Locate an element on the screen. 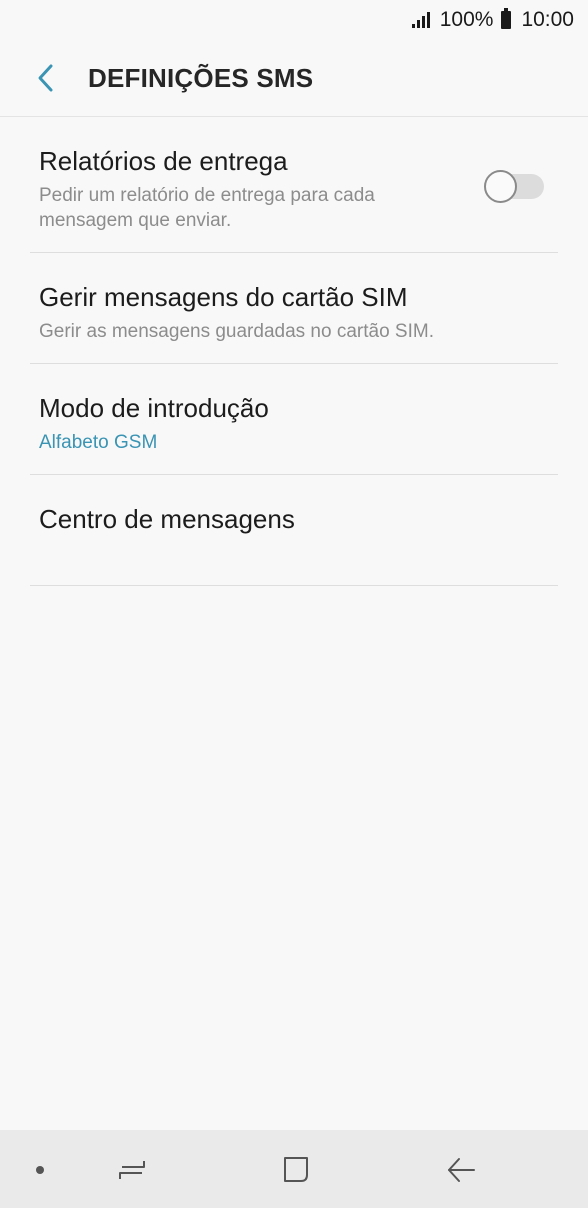  recents-icon is located at coordinates (132, 1170).